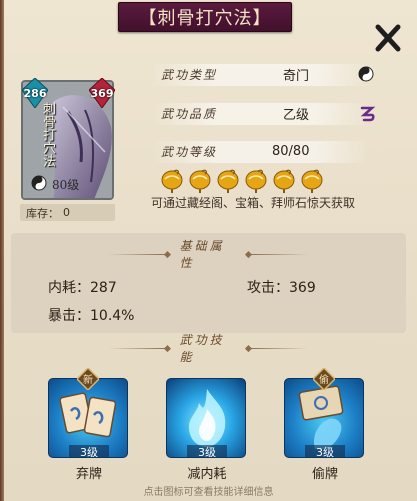 This screenshot has width=417, height=501. I want to click on quality-value: 乙级, so click(296, 115).